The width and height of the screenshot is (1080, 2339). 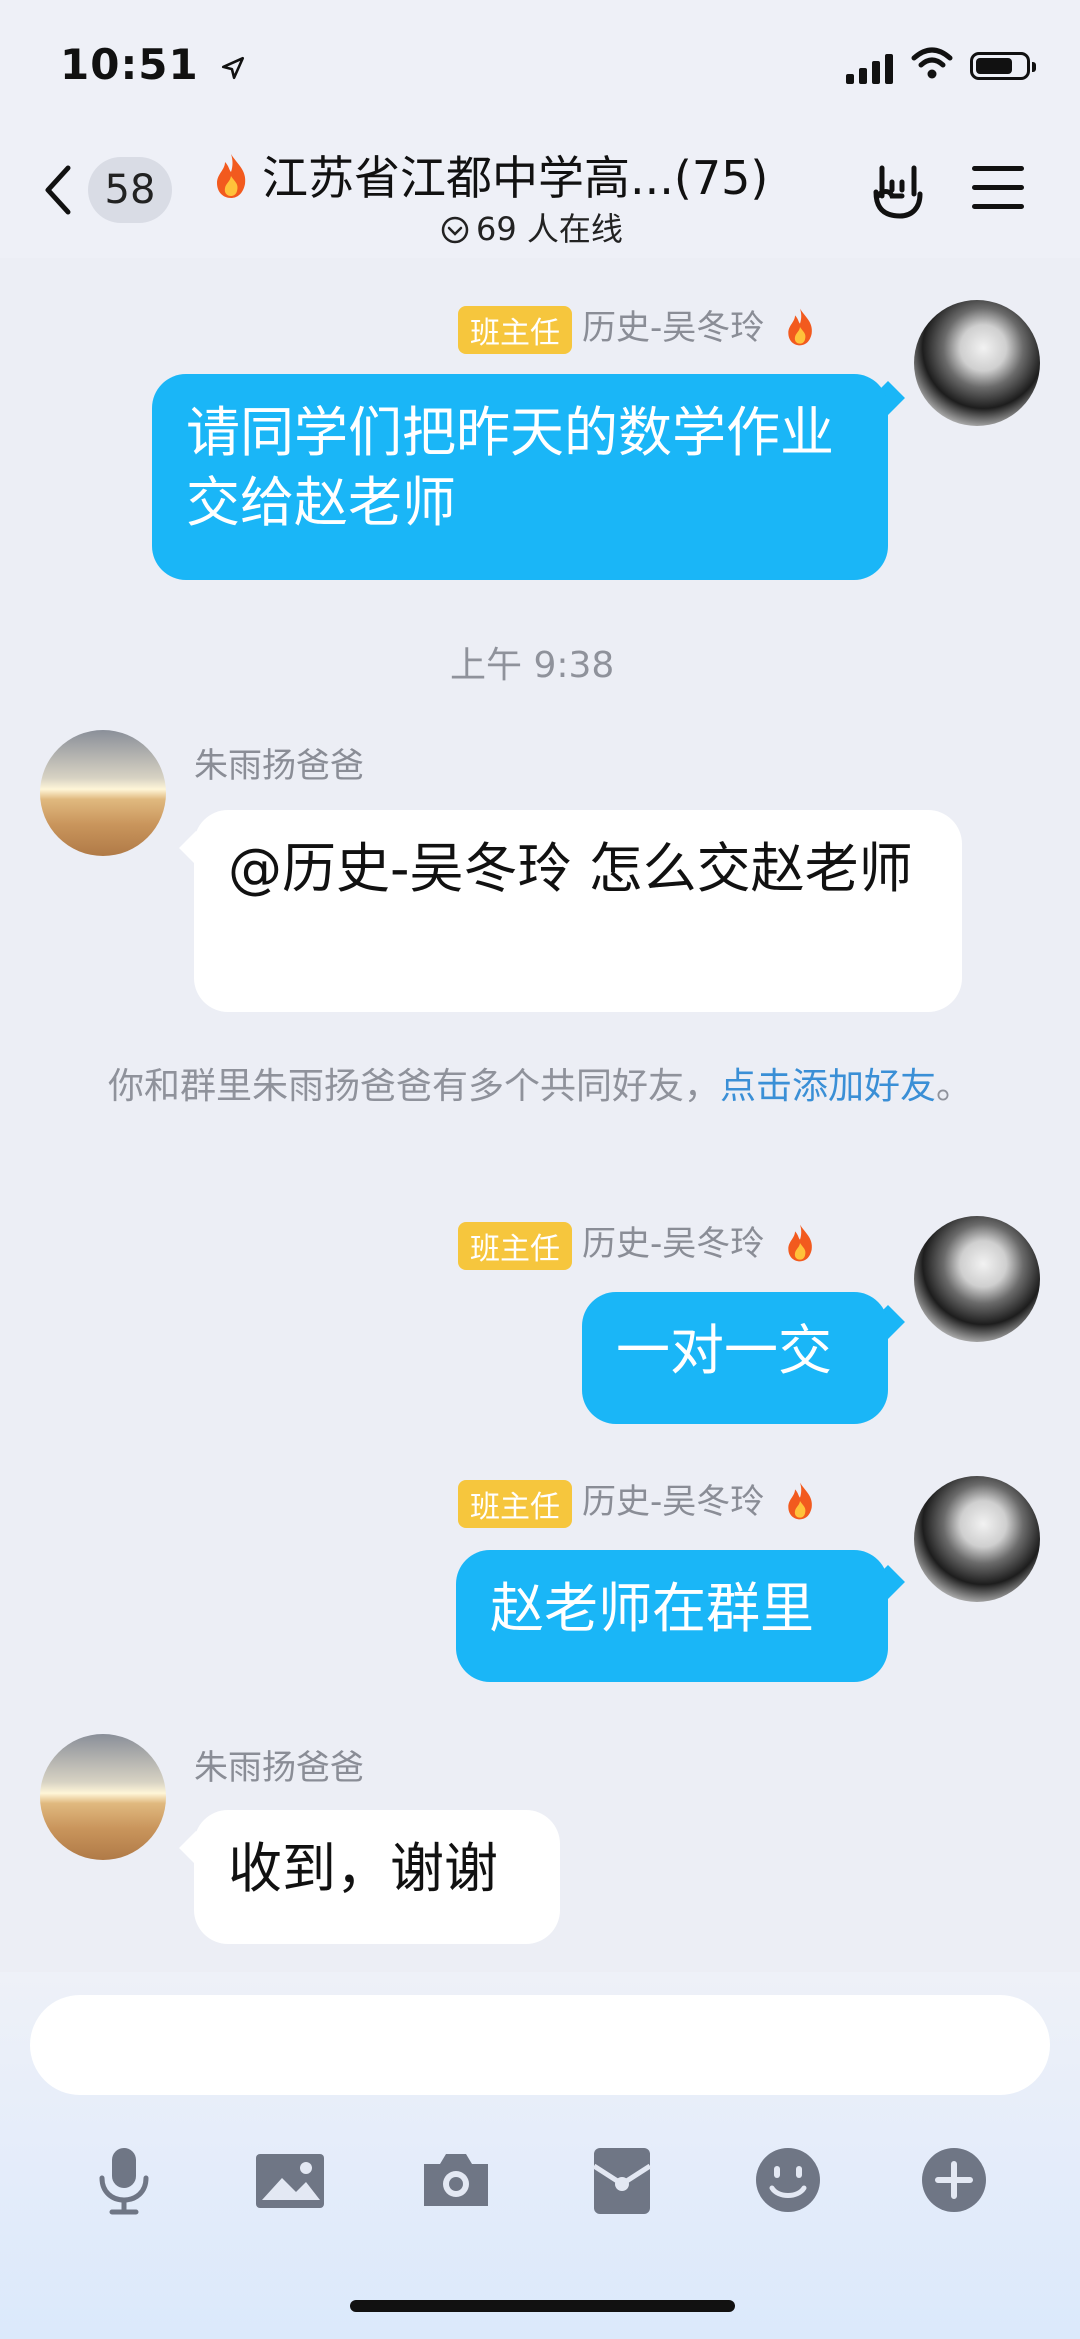 What do you see at coordinates (520, 175) in the screenshot?
I see `group-title: 江苏省江都中学高...(75)` at bounding box center [520, 175].